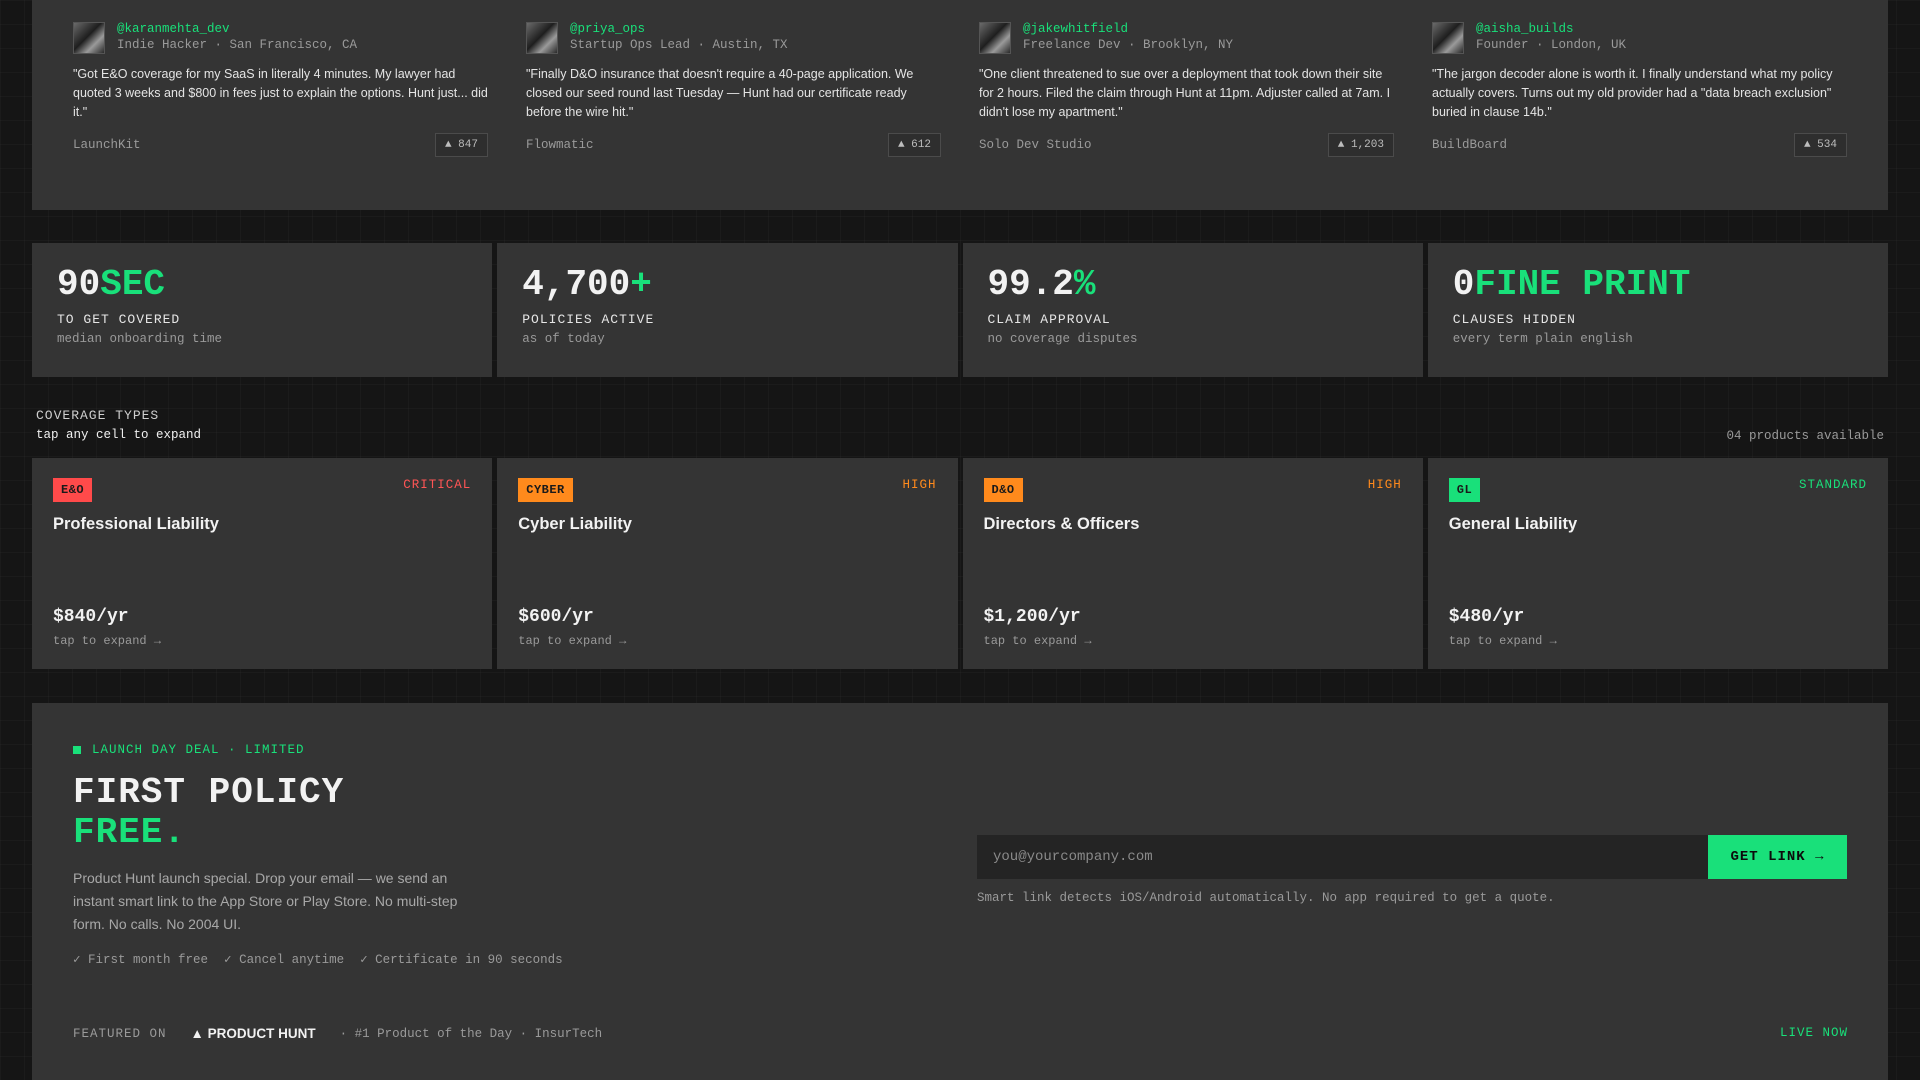  What do you see at coordinates (1777, 857) in the screenshot?
I see `get-link-button: GET LINK →` at bounding box center [1777, 857].